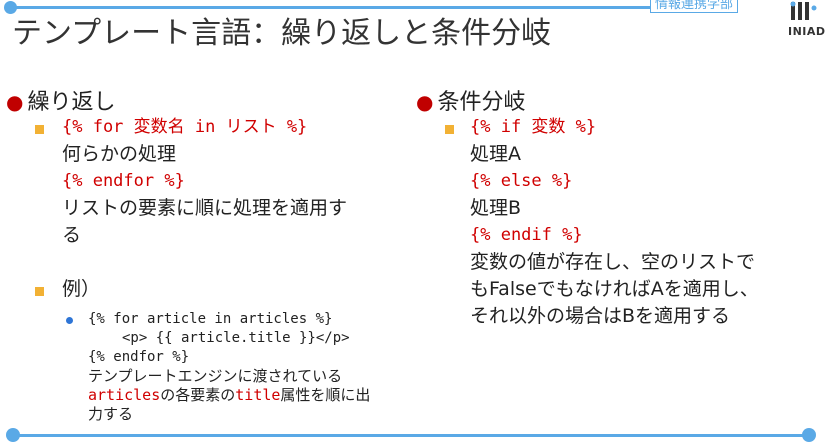 The image size is (830, 446). What do you see at coordinates (111, 414) in the screenshot?
I see `example-description-line3: 力する` at bounding box center [111, 414].